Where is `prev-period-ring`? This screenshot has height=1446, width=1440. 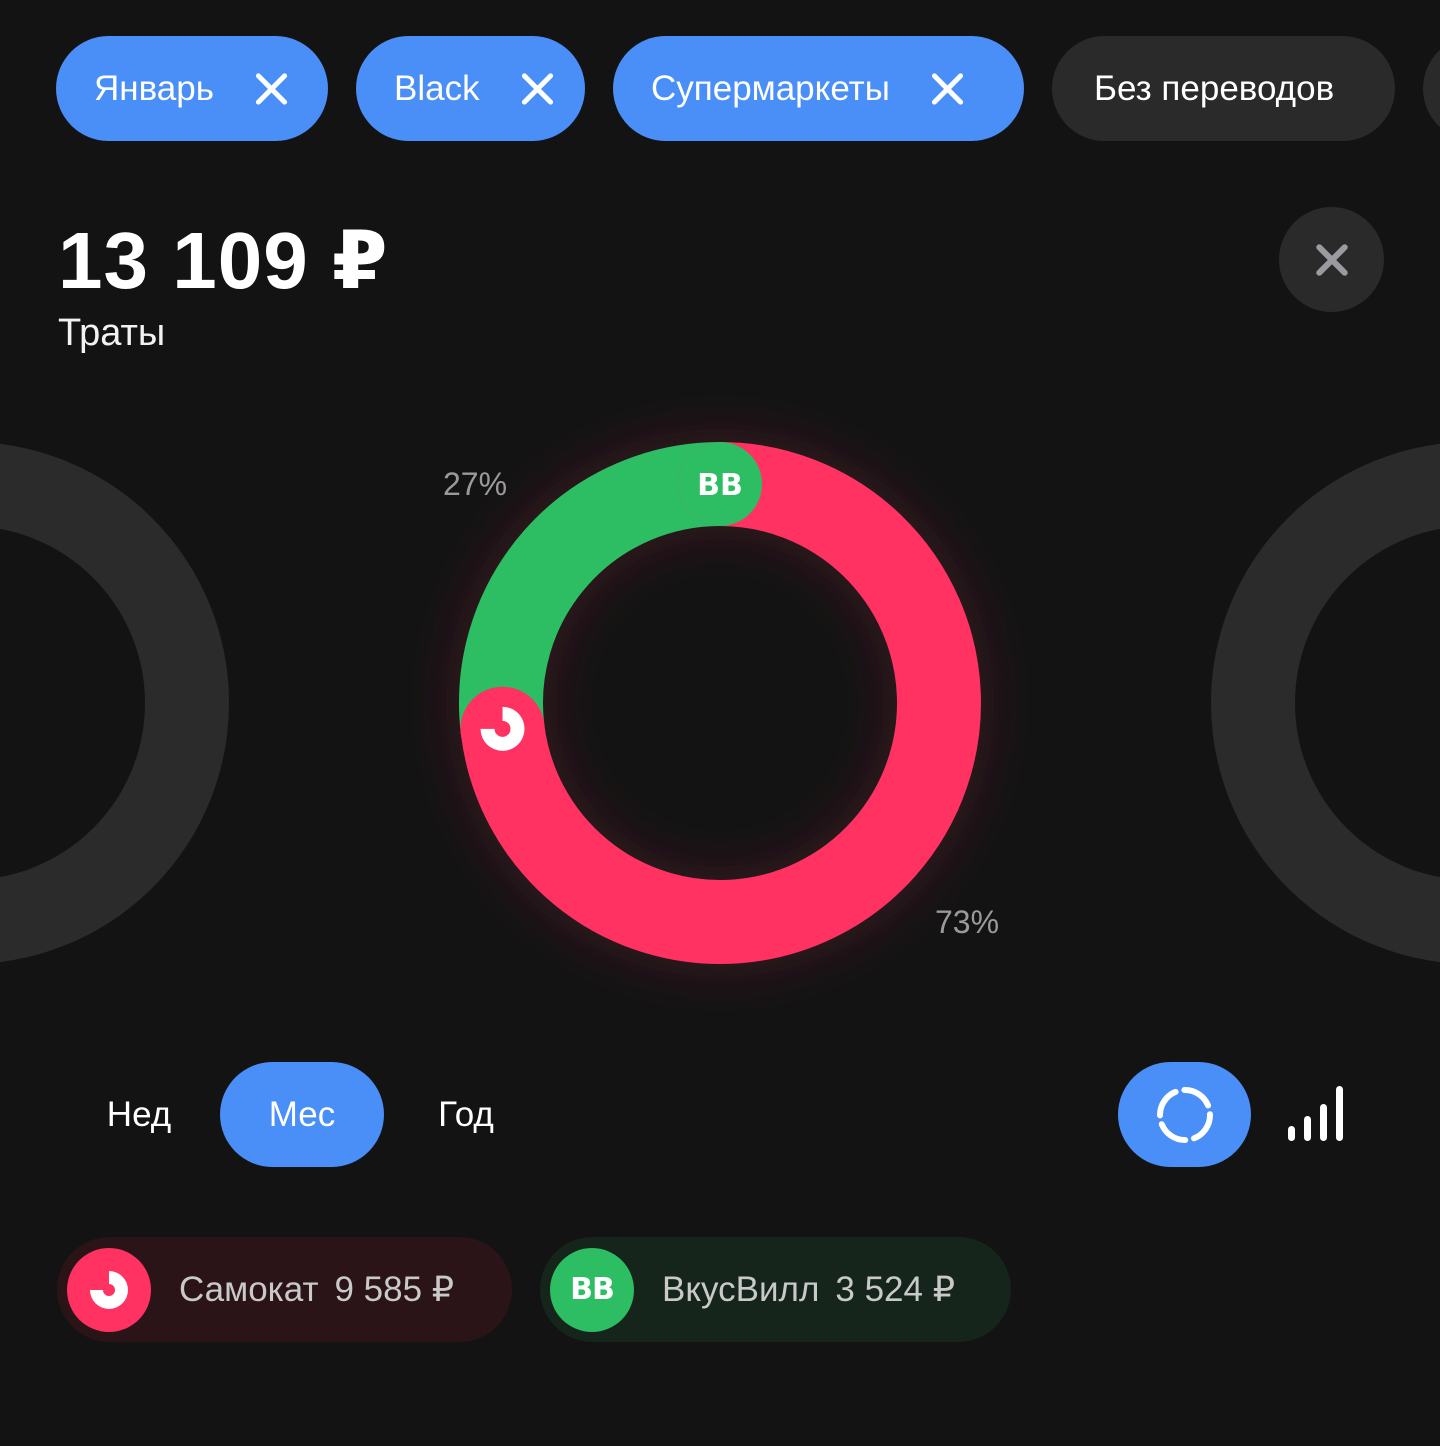
prev-period-ring is located at coordinates (114, 703).